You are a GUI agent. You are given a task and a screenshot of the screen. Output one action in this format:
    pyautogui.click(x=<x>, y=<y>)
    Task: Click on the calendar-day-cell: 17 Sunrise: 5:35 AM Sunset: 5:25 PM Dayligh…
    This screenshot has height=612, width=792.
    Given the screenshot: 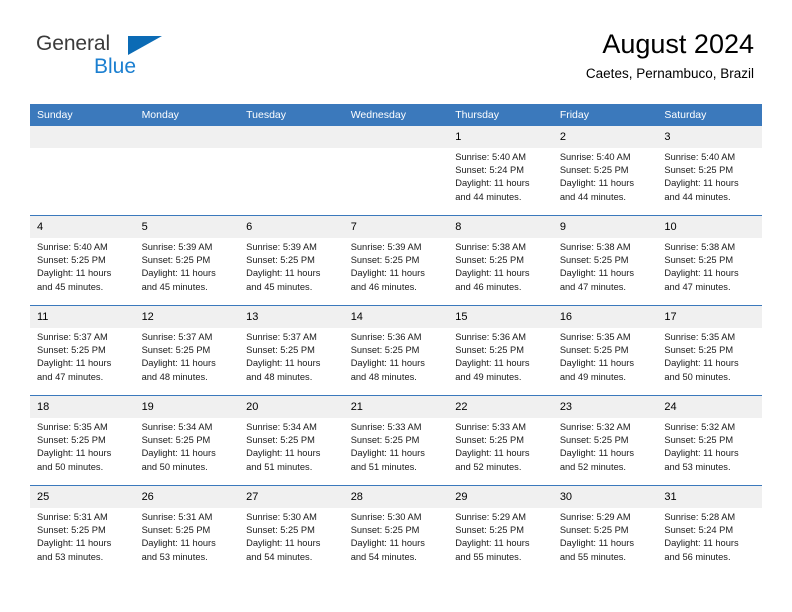 What is the action you would take?
    pyautogui.click(x=709, y=350)
    